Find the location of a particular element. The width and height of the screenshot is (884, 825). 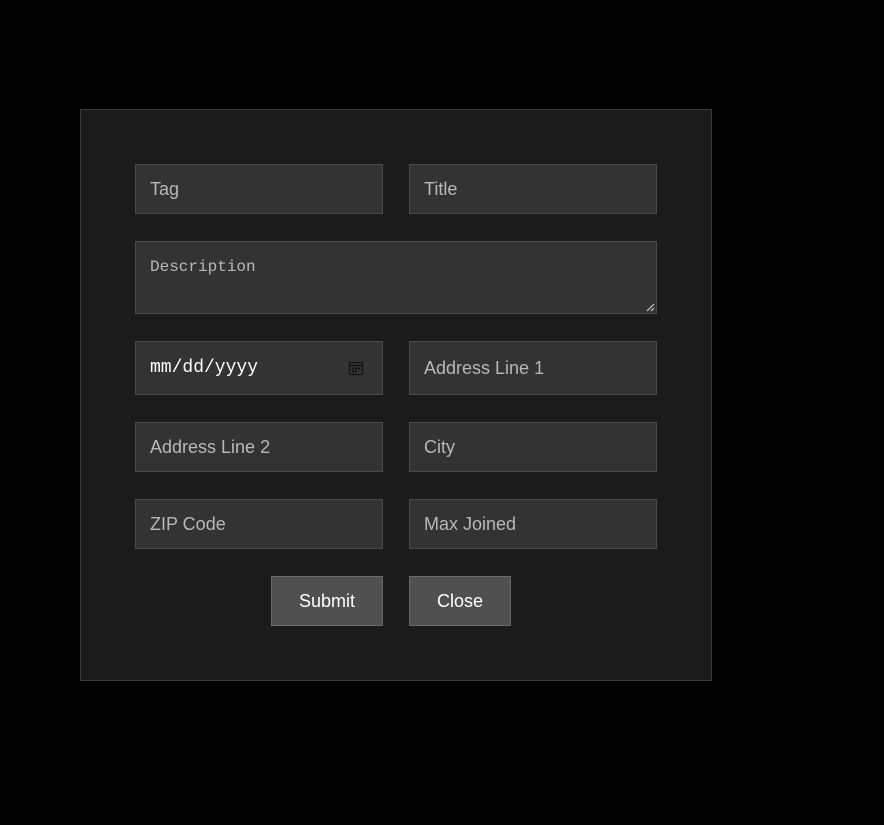

date-placeholder: mm/dd/yyyy is located at coordinates (204, 368).